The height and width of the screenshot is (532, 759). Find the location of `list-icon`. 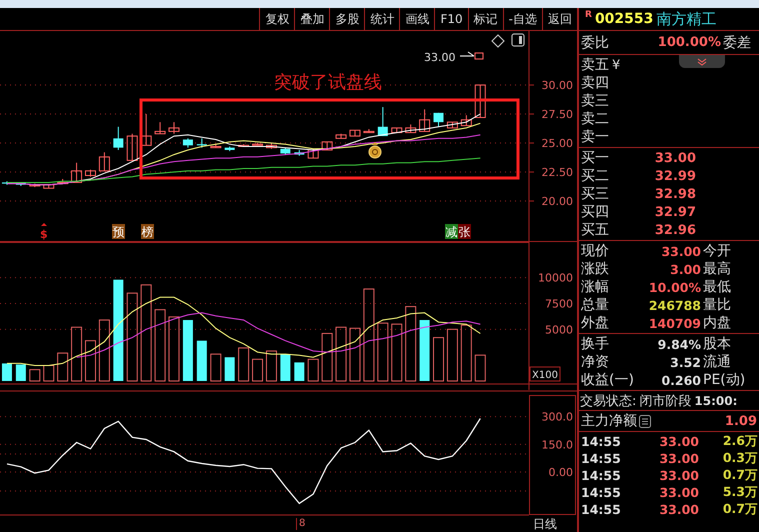

list-icon is located at coordinates (645, 421).